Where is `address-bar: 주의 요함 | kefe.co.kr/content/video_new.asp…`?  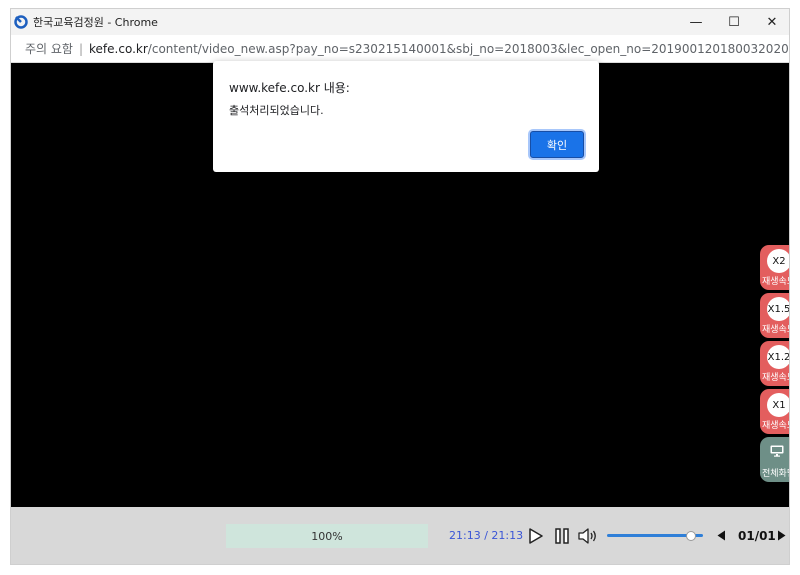
address-bar: 주의 요함 | kefe.co.kr/content/video_new.asp… is located at coordinates (400, 49).